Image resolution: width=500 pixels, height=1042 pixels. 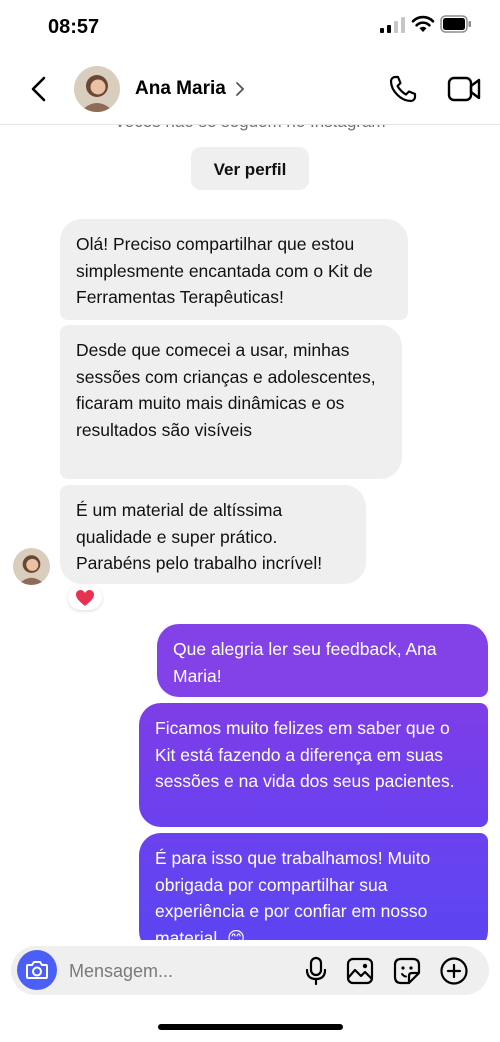 I want to click on plus-icon, so click(x=454, y=971).